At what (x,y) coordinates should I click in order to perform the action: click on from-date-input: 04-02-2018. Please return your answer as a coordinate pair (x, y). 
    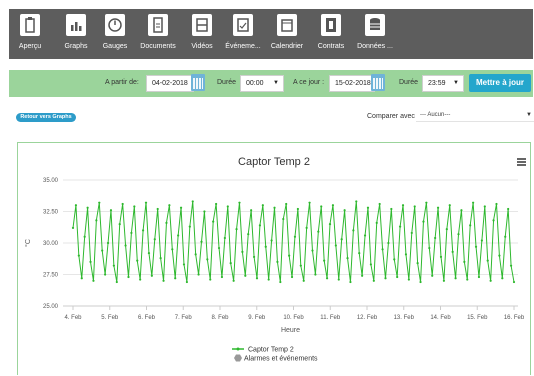
    Looking at the image, I should click on (170, 83).